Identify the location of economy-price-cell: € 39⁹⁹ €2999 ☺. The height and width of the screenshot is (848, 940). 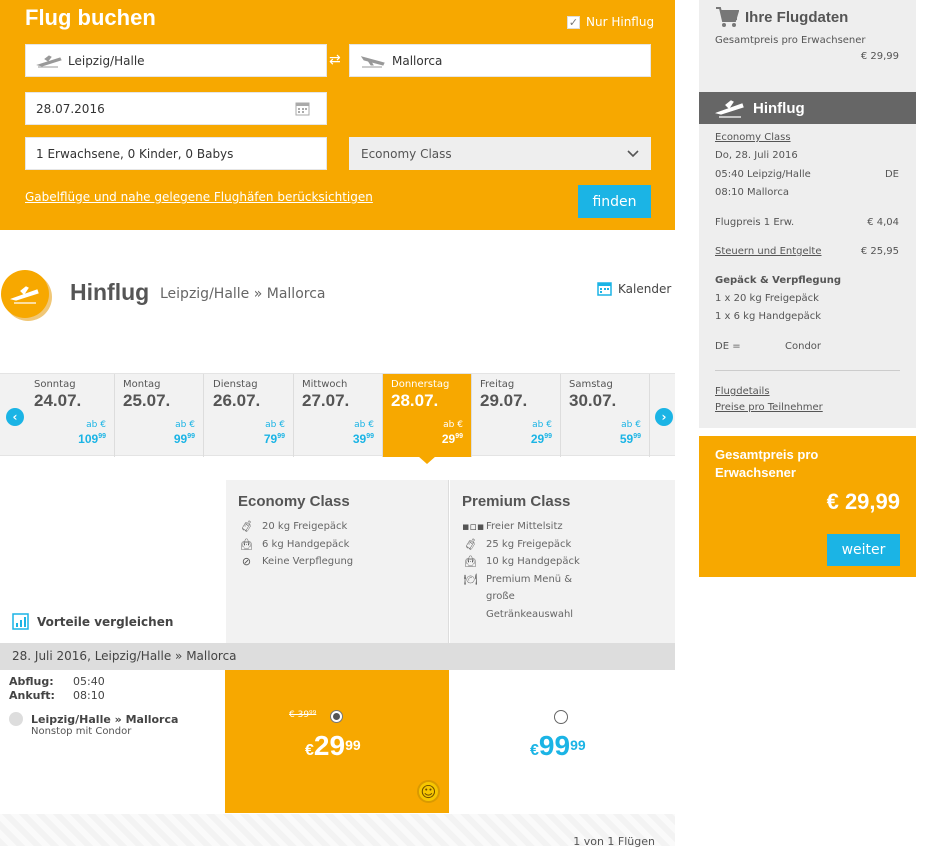
(337, 741).